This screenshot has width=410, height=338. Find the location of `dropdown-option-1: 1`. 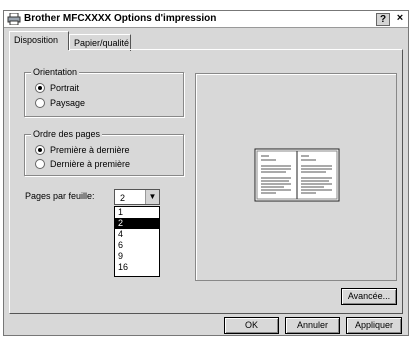

dropdown-option-1: 1 is located at coordinates (137, 212).